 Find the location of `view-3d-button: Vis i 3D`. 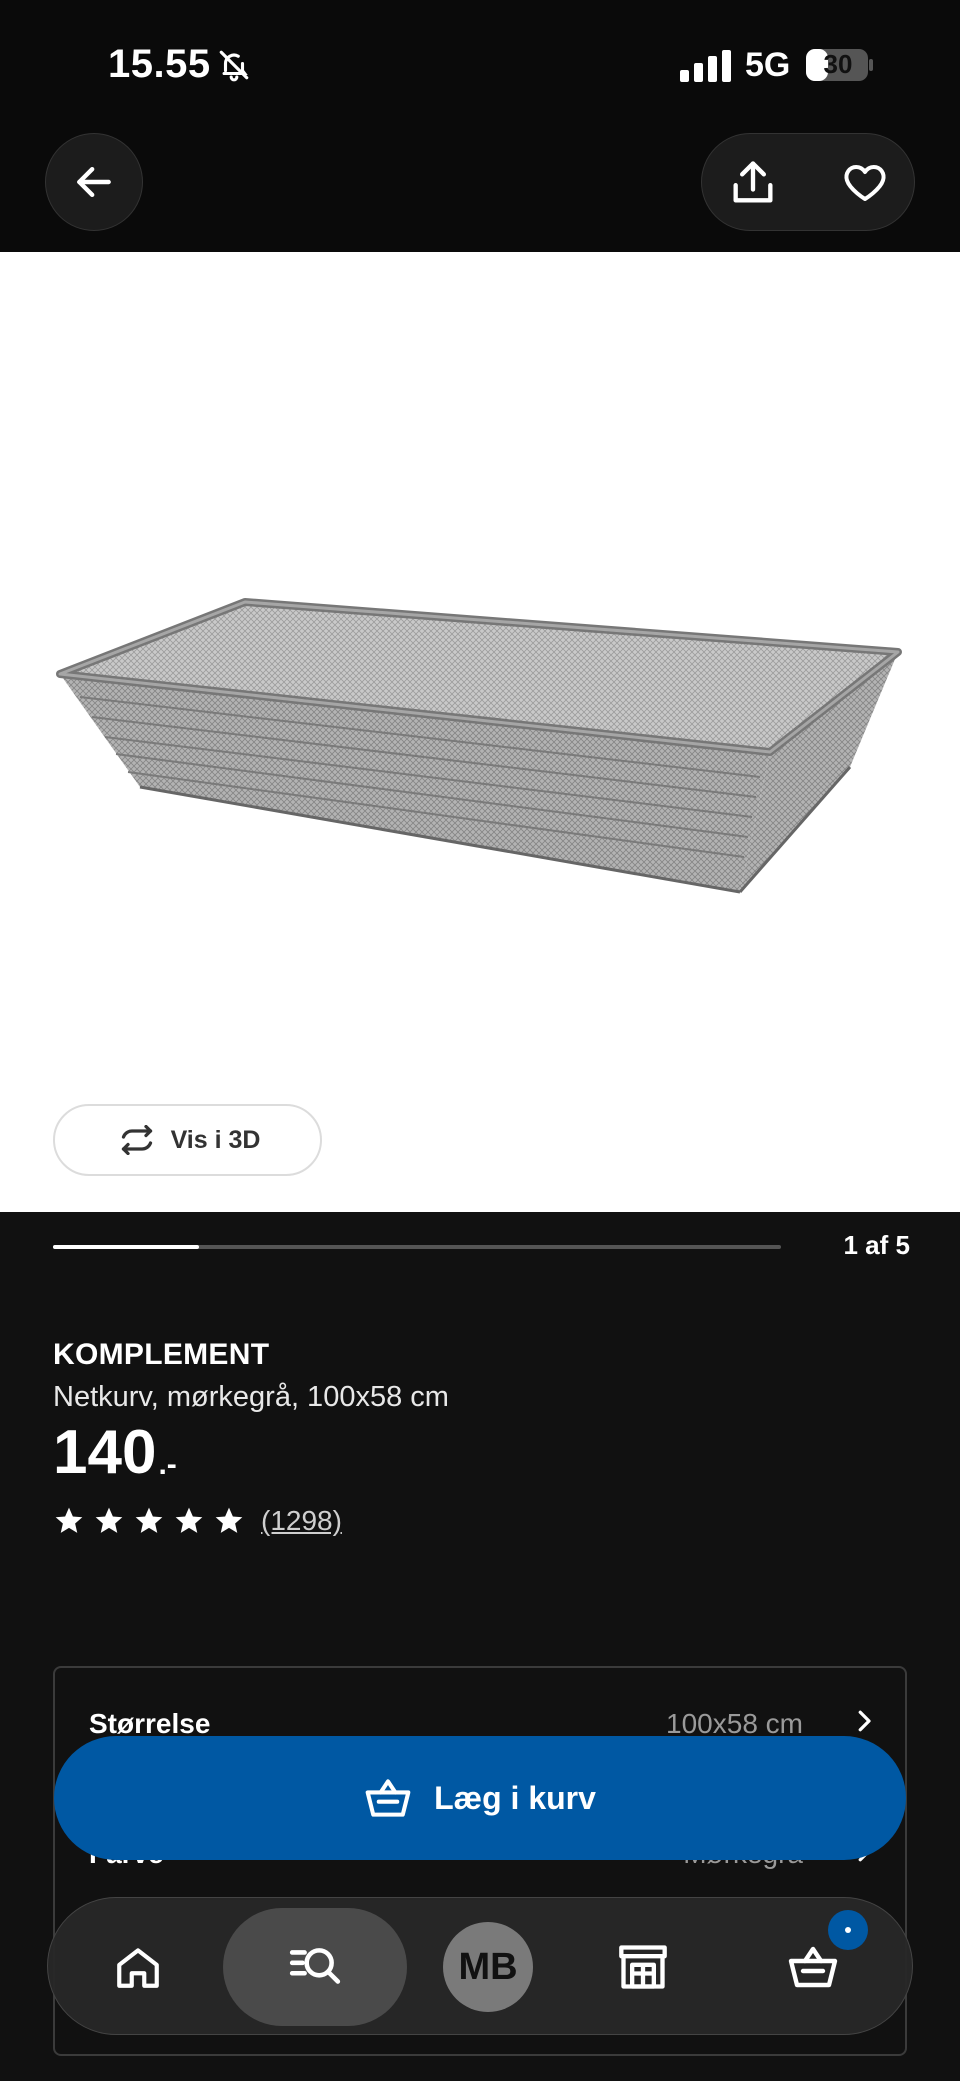

view-3d-button: Vis i 3D is located at coordinates (187, 1140).